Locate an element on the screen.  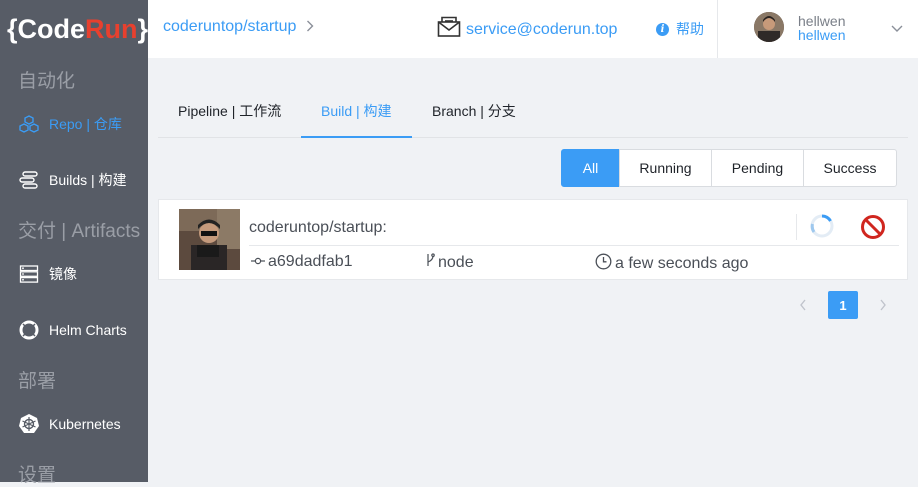
breadcrumb: coderuntop/startup is located at coordinates (238, 27).